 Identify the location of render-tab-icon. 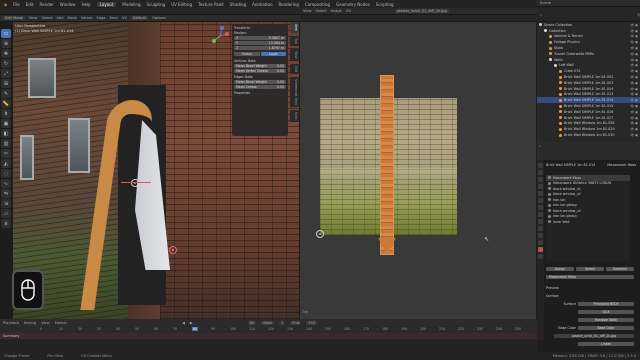
(540, 172).